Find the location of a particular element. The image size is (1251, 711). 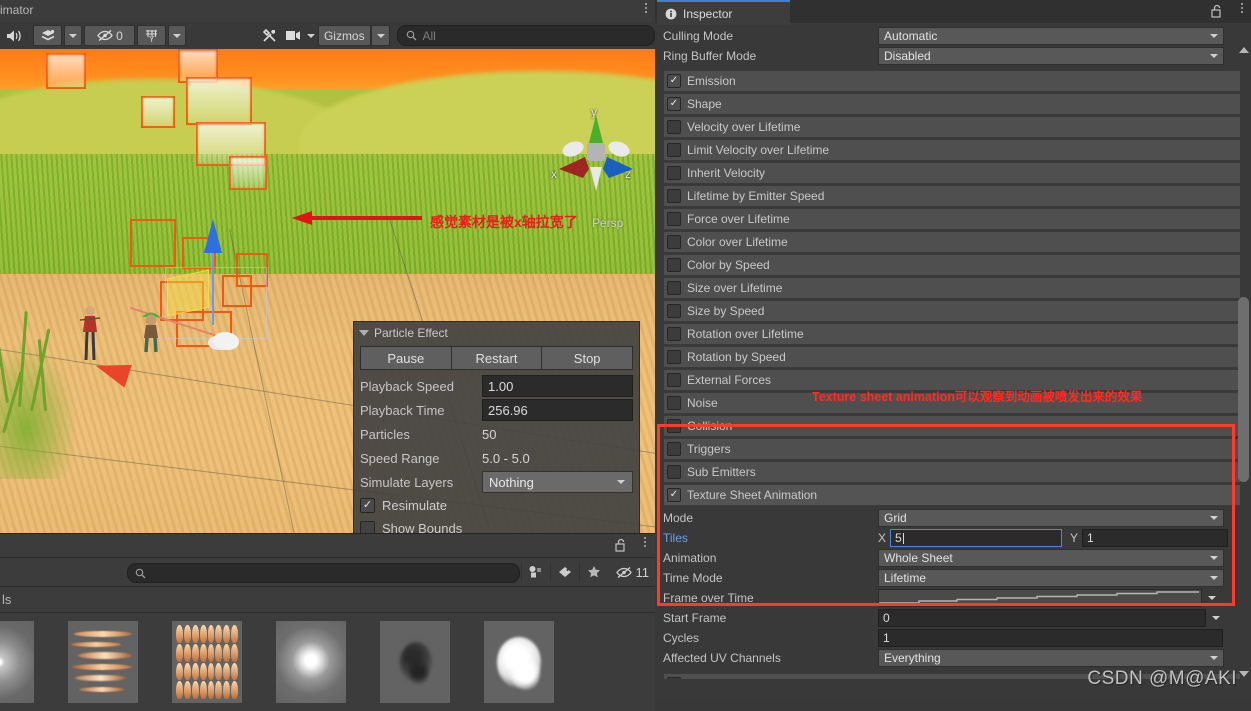

module-inherit-velocity: Inherit Velocity is located at coordinates (952, 173).